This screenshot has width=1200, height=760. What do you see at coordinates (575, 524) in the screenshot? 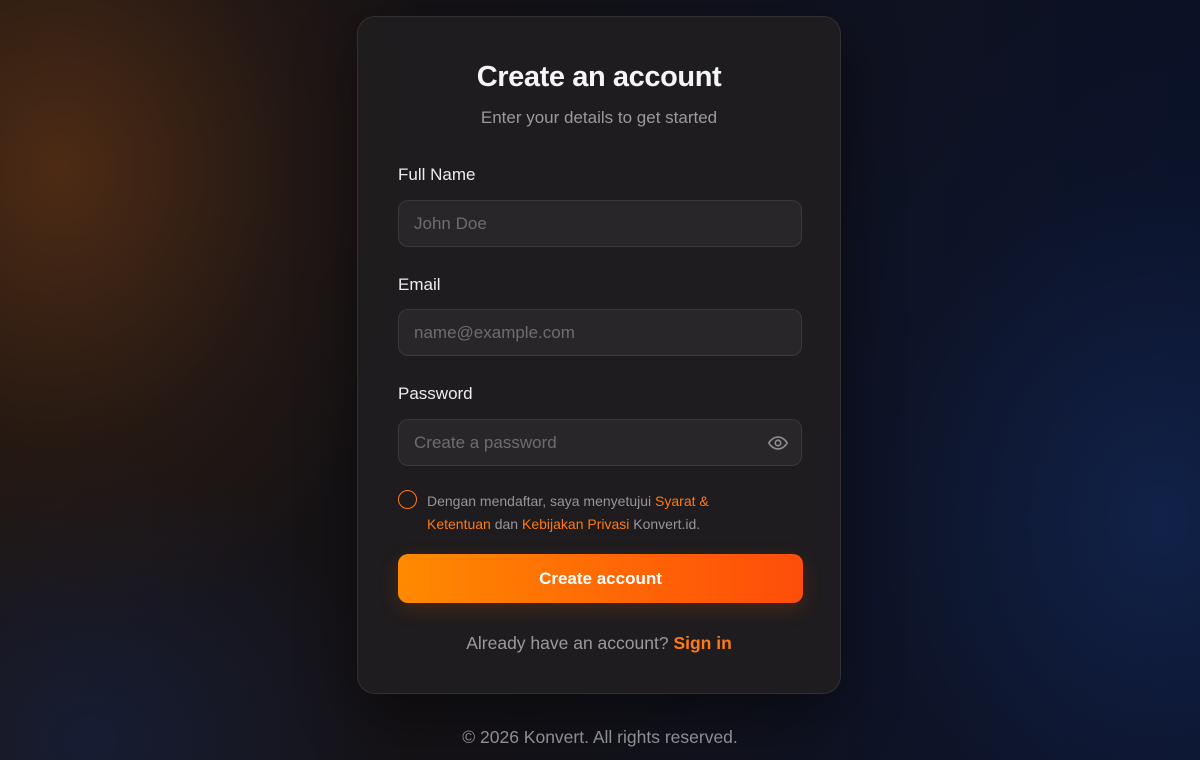
I see `terms-link-privasi: Kebijakan Privasi` at bounding box center [575, 524].